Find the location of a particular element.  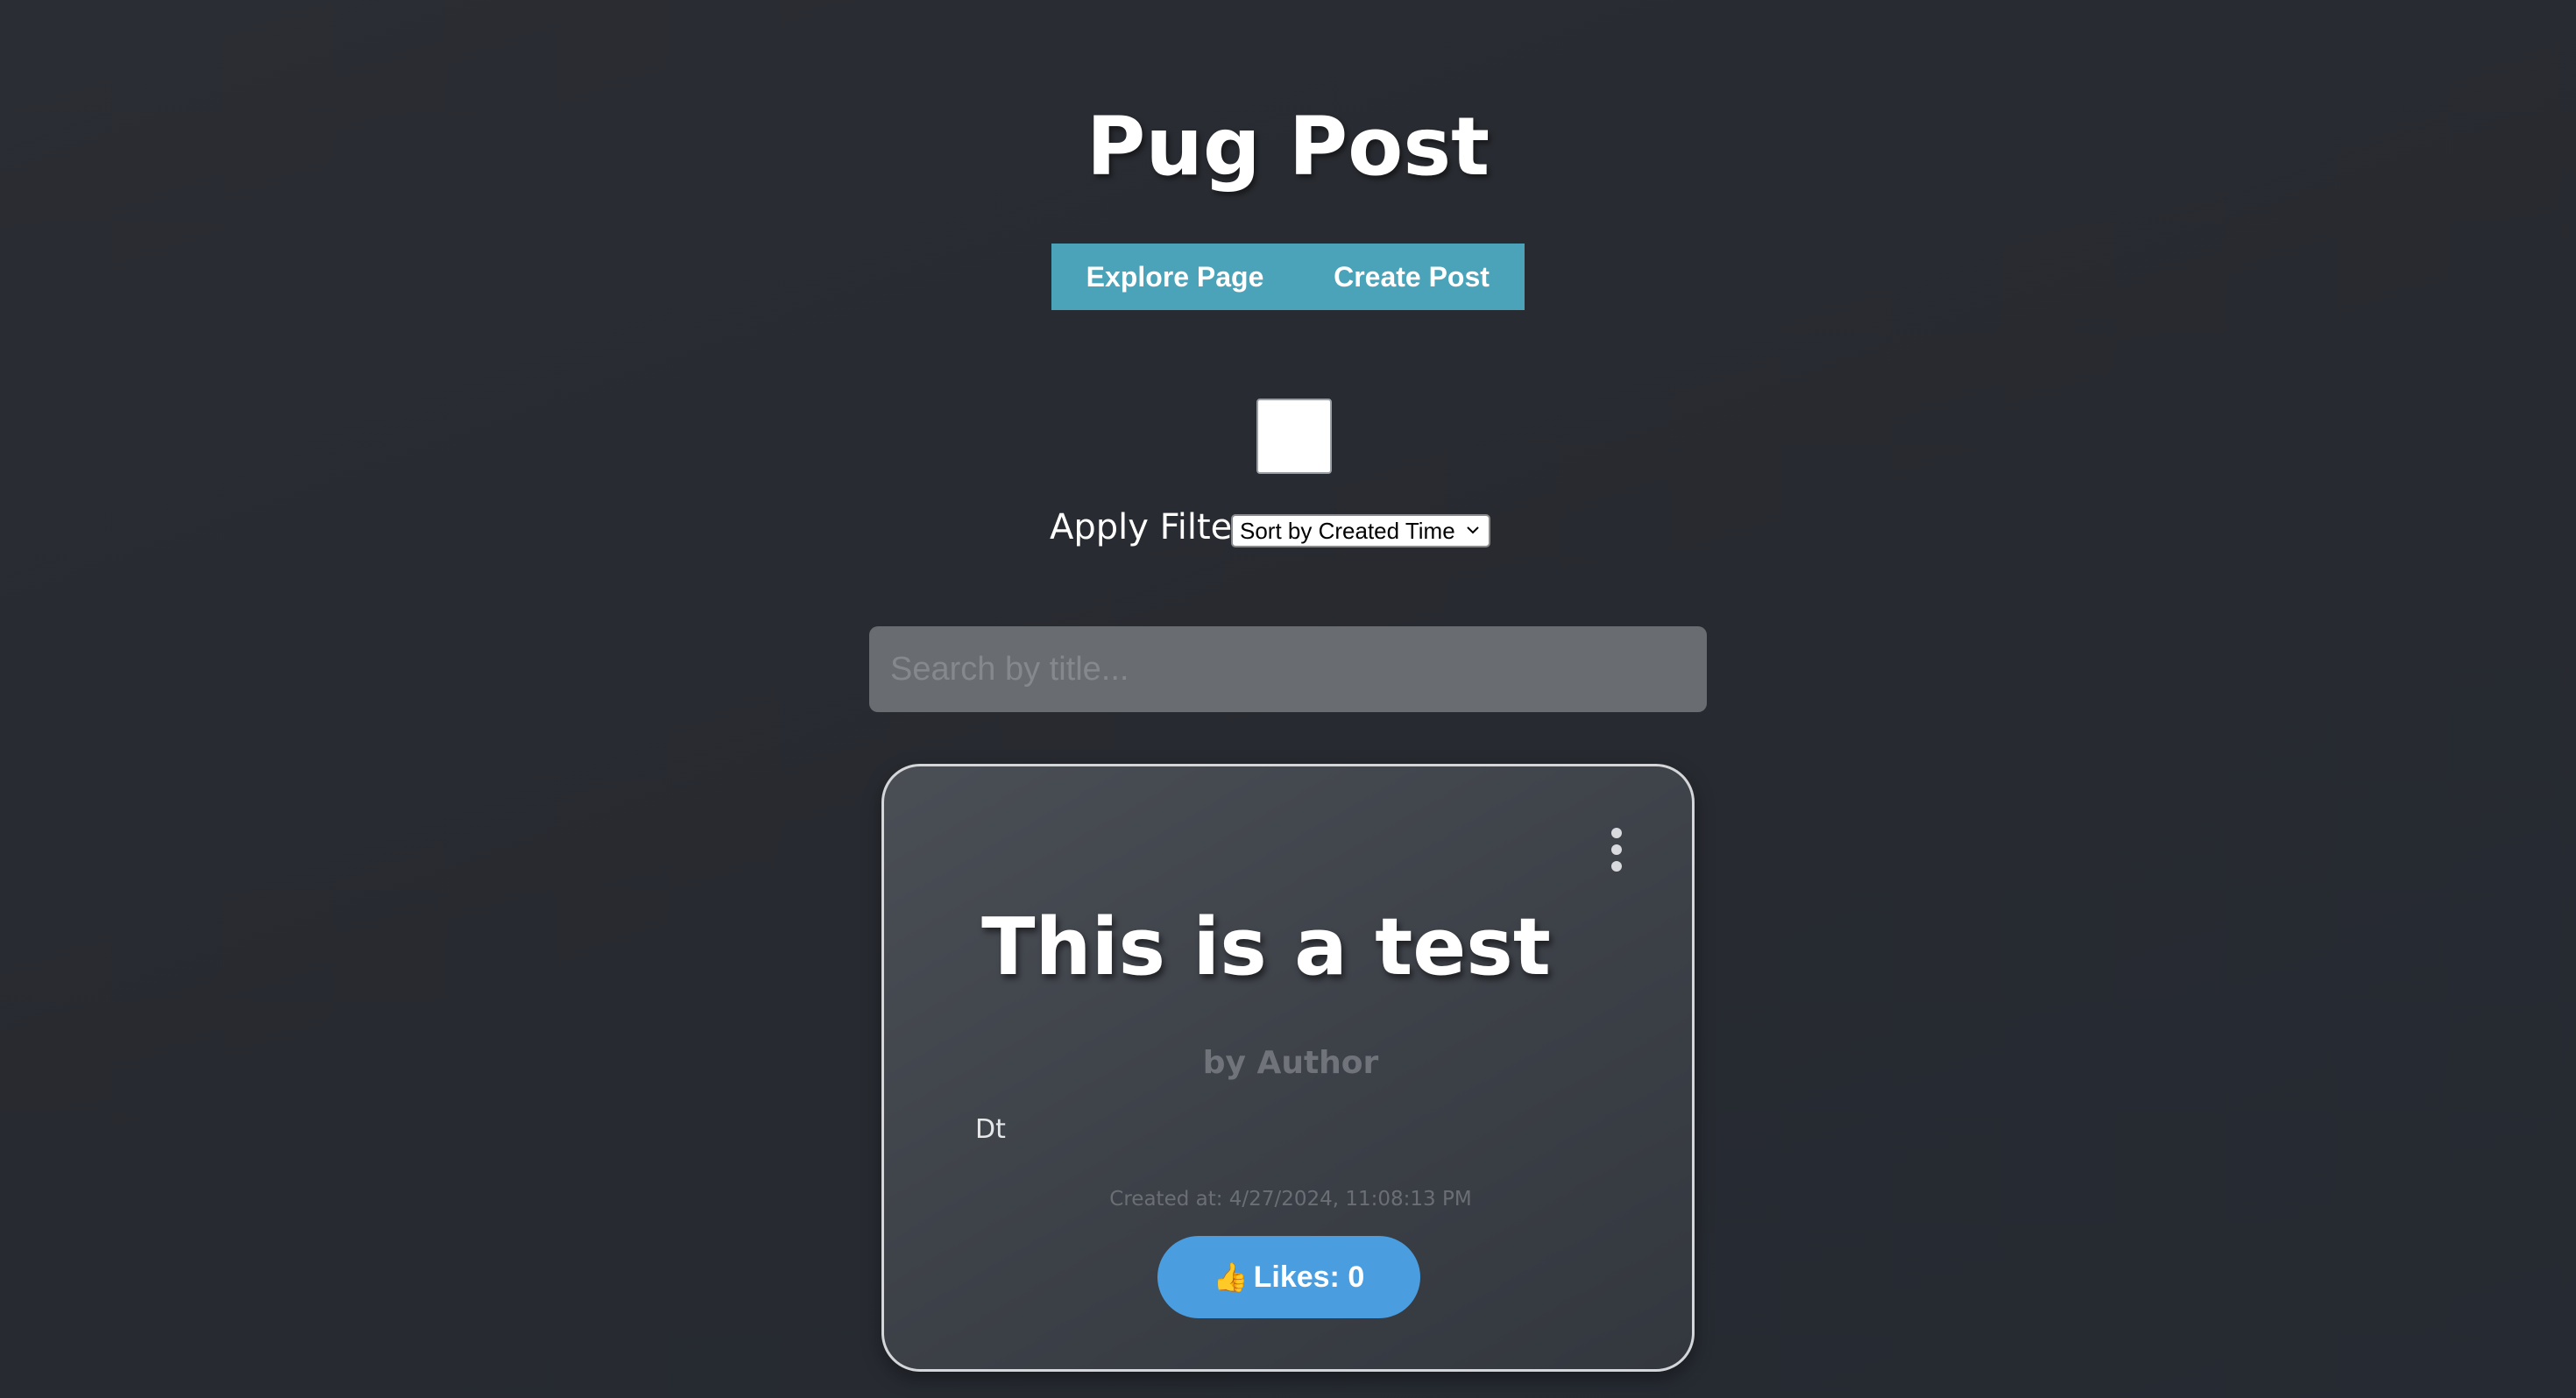

explore-page-button: Explore Page is located at coordinates (1175, 277).